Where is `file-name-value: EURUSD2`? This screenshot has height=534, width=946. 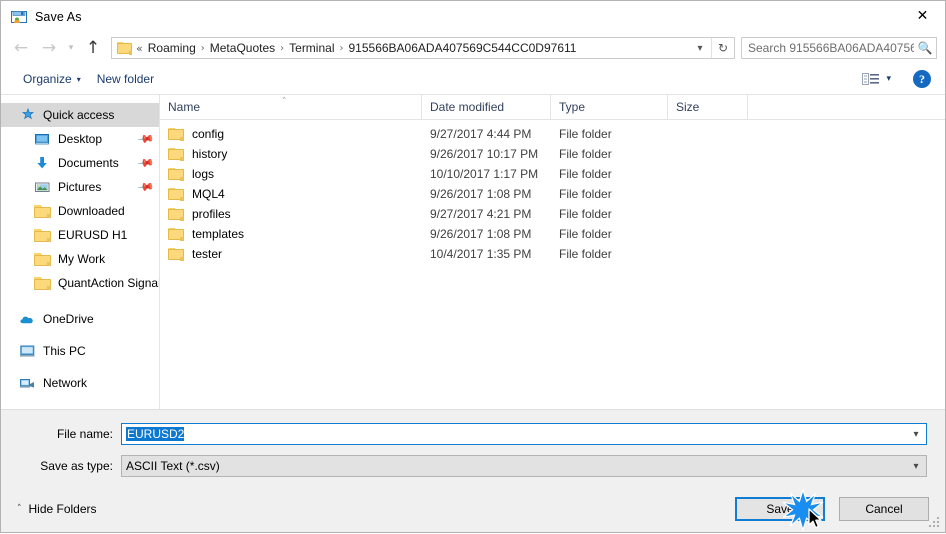
file-name-value: EURUSD2 is located at coordinates (514, 434).